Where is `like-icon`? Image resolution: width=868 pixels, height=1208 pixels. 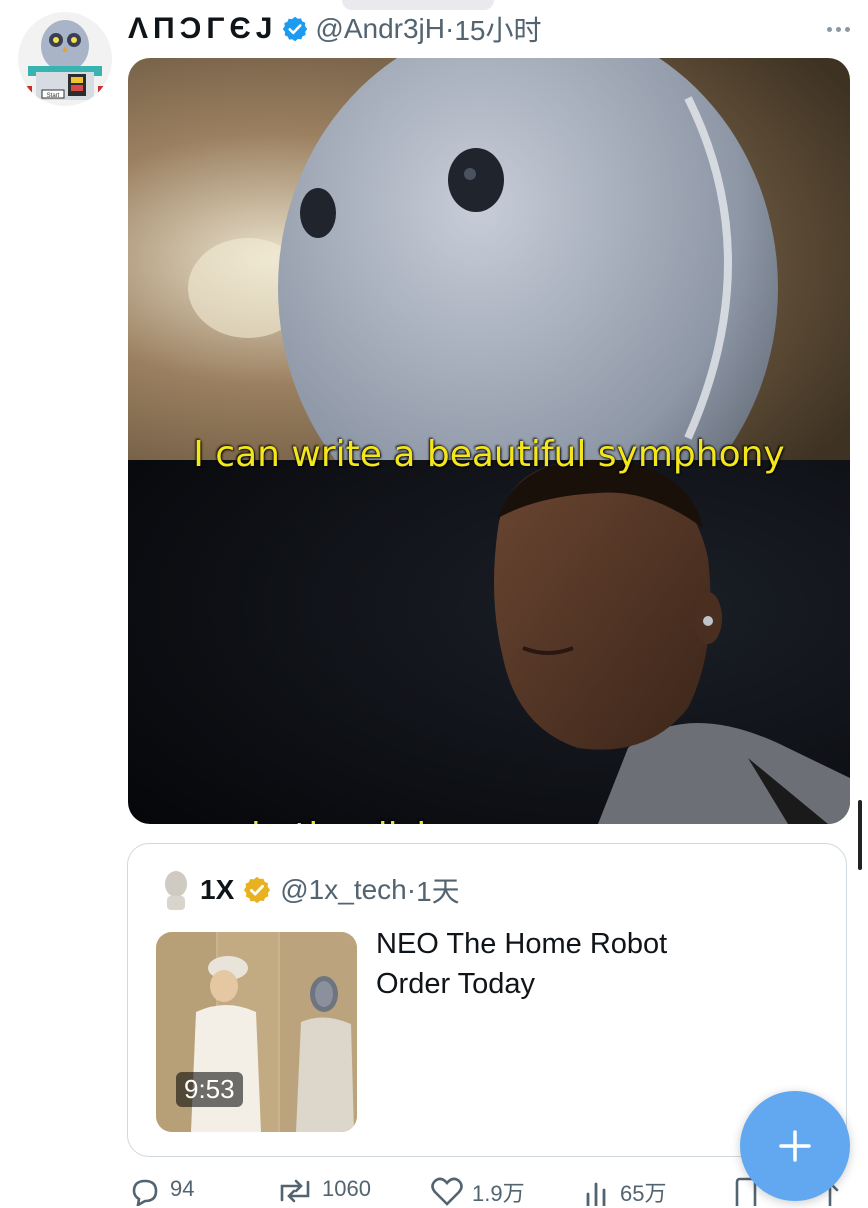 like-icon is located at coordinates (447, 1191).